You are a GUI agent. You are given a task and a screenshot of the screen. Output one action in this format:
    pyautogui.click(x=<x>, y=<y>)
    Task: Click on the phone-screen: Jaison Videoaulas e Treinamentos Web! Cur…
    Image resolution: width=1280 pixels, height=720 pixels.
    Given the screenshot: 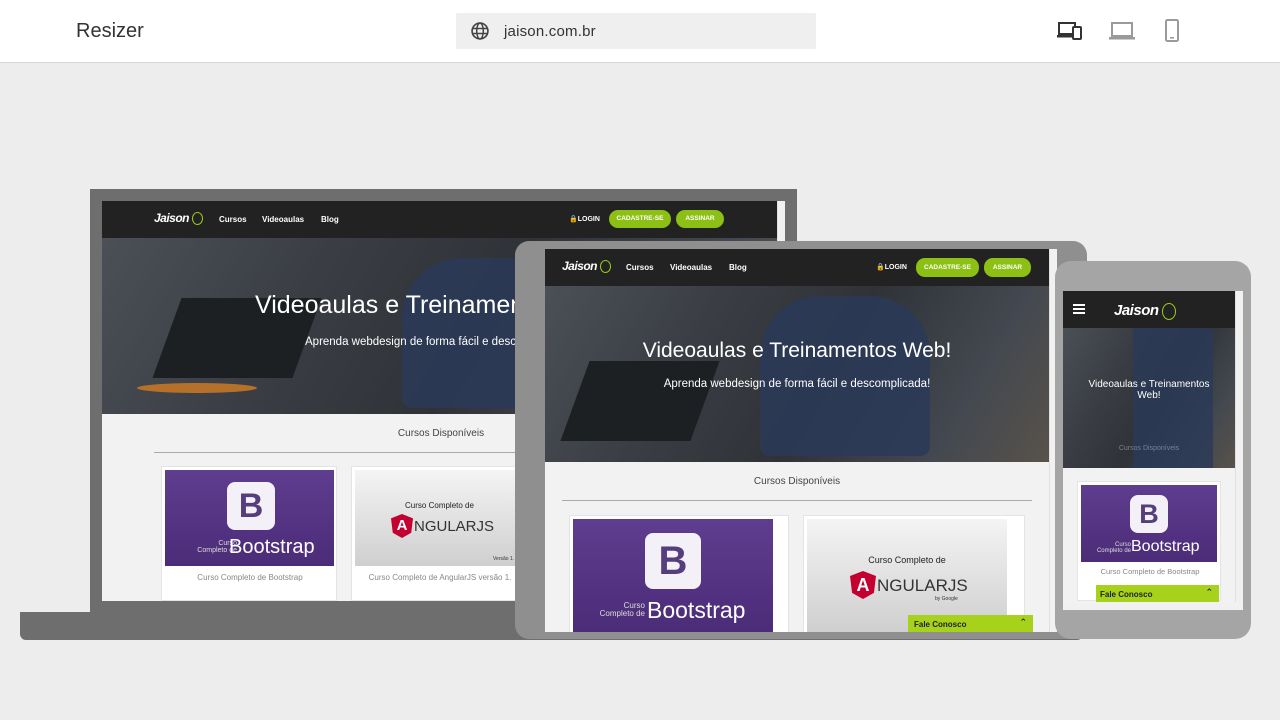 What is the action you would take?
    pyautogui.click(x=1153, y=450)
    